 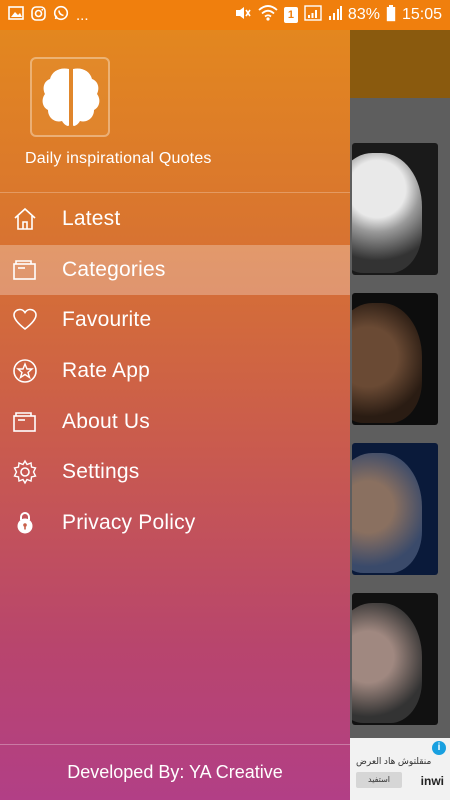 What do you see at coordinates (175, 772) in the screenshot?
I see `developer-credit: Developed By: YA Creative` at bounding box center [175, 772].